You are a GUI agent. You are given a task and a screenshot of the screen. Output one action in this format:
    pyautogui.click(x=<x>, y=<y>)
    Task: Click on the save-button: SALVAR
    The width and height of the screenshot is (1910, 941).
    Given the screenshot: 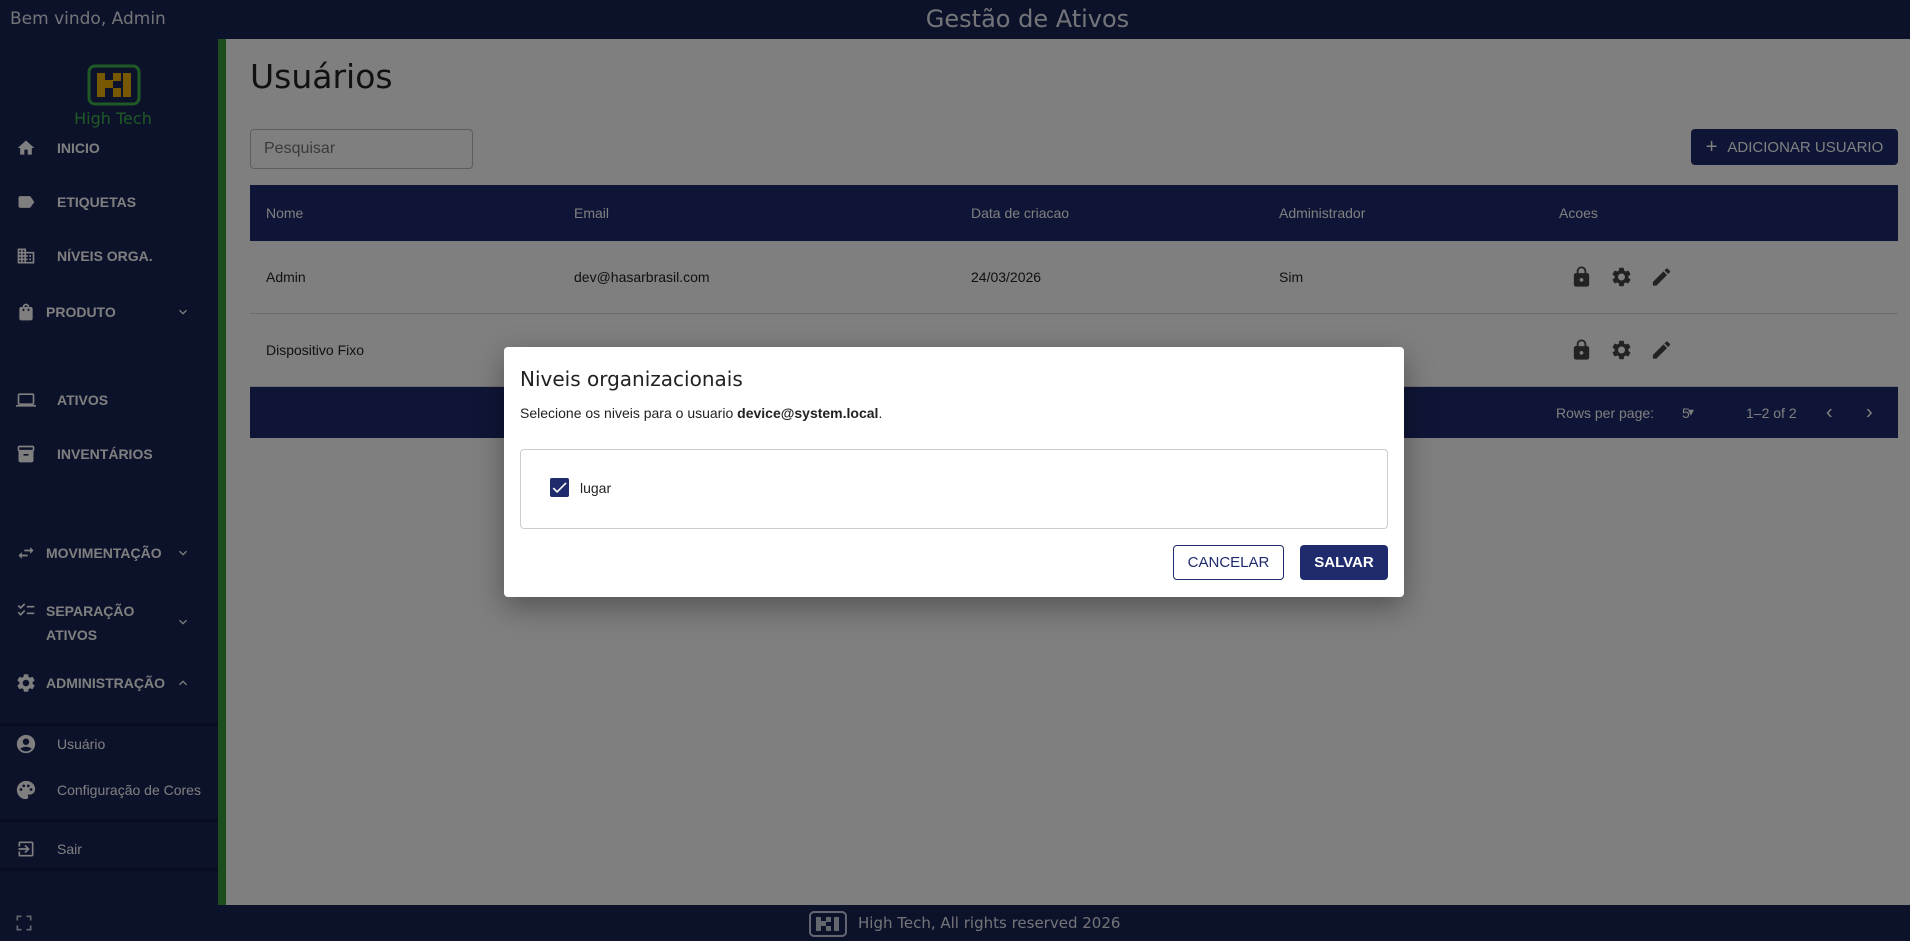 What is the action you would take?
    pyautogui.click(x=1344, y=562)
    